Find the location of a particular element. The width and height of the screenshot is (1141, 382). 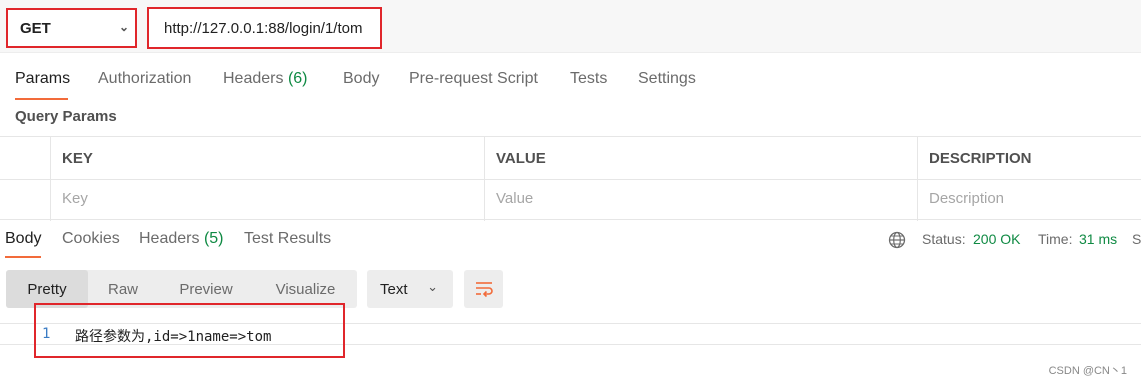

tab-tests: Tests is located at coordinates (588, 79).